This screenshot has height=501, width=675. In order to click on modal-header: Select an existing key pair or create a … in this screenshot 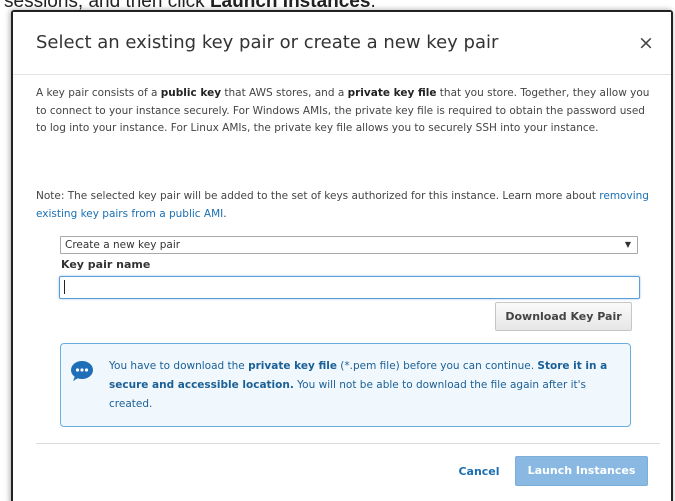, I will do `click(342, 43)`.